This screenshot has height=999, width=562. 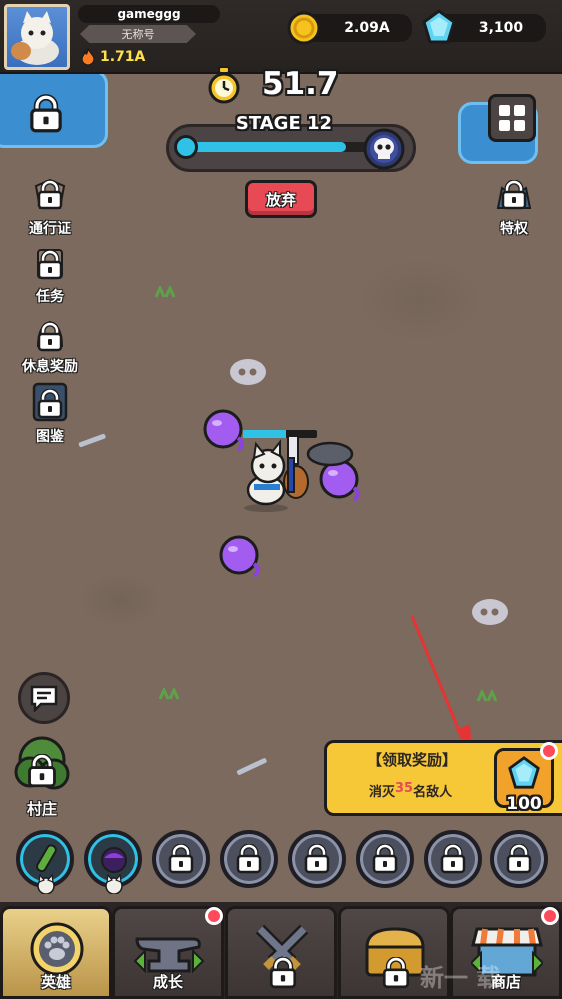 I want to click on pass-label: 通行证, so click(x=50, y=229).